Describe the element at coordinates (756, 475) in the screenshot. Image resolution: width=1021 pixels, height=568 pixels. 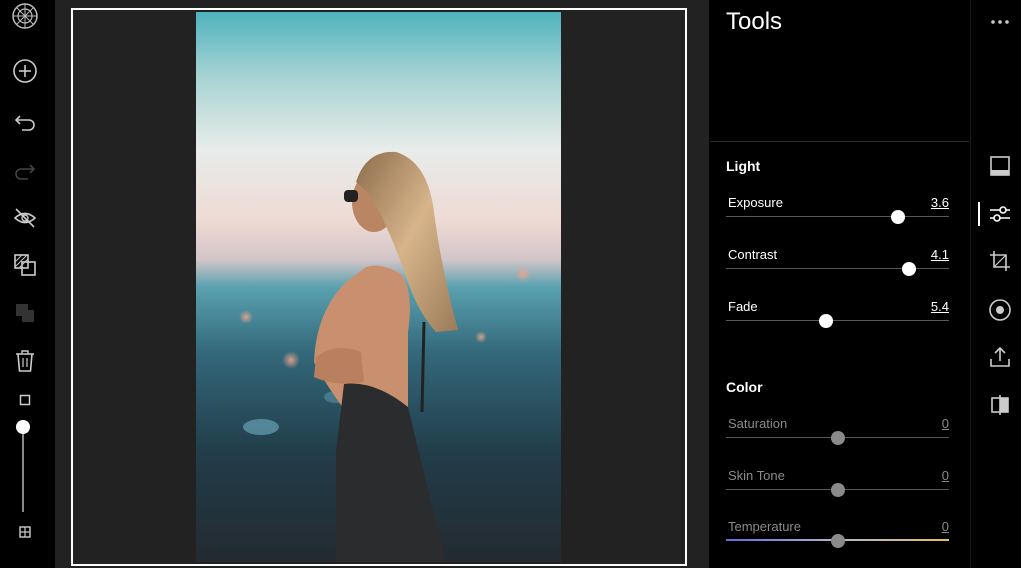
I see `adjustment-label: Skin Tone` at that location.